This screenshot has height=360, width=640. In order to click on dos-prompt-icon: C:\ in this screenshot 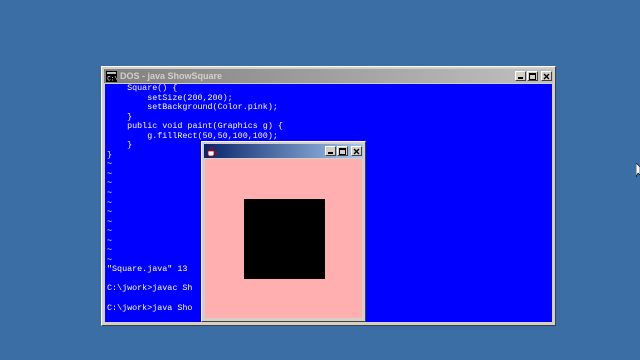, I will do `click(111, 76)`.